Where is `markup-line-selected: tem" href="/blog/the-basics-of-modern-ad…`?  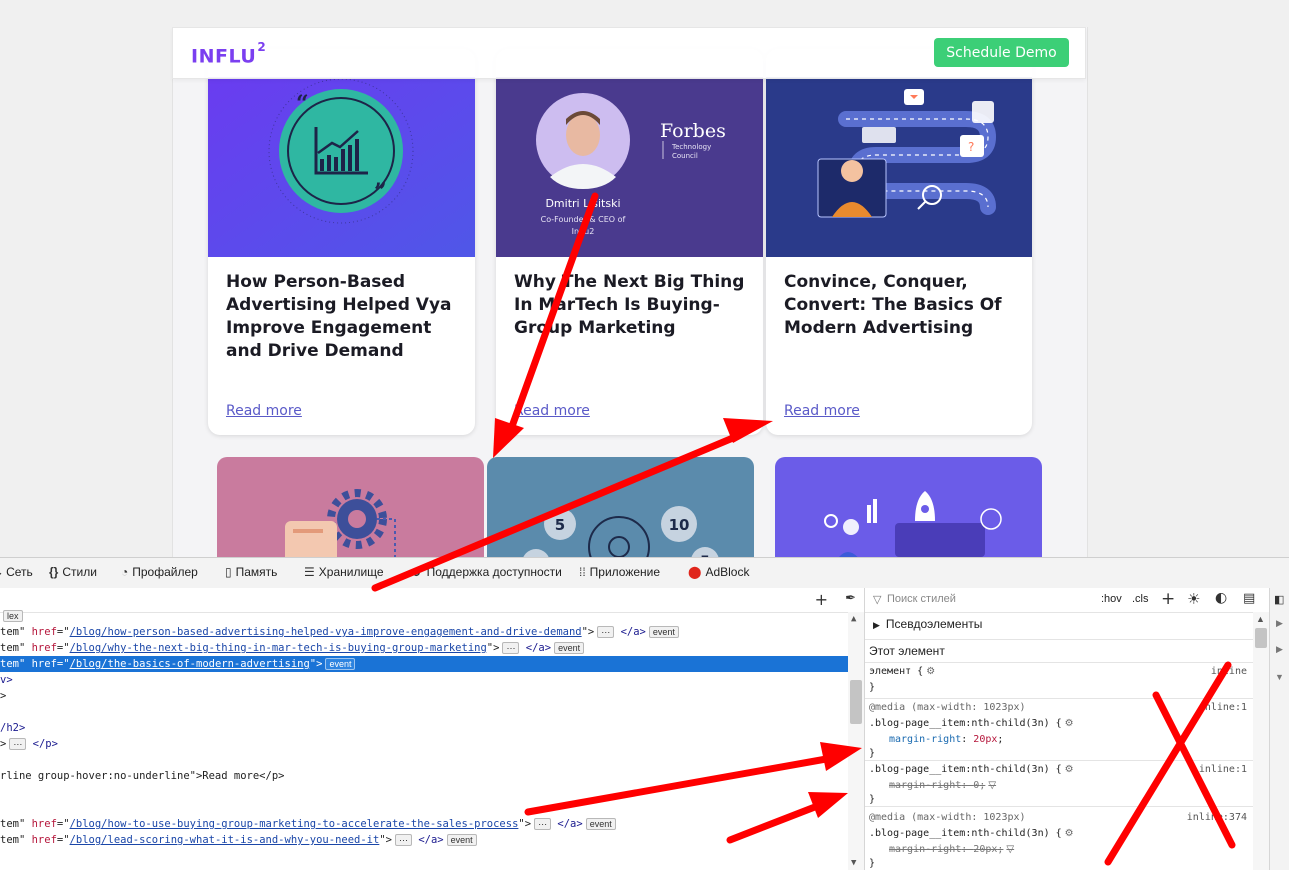
markup-line-selected: tem" href="/blog/the-basics-of-modern-ad… is located at coordinates (424, 664).